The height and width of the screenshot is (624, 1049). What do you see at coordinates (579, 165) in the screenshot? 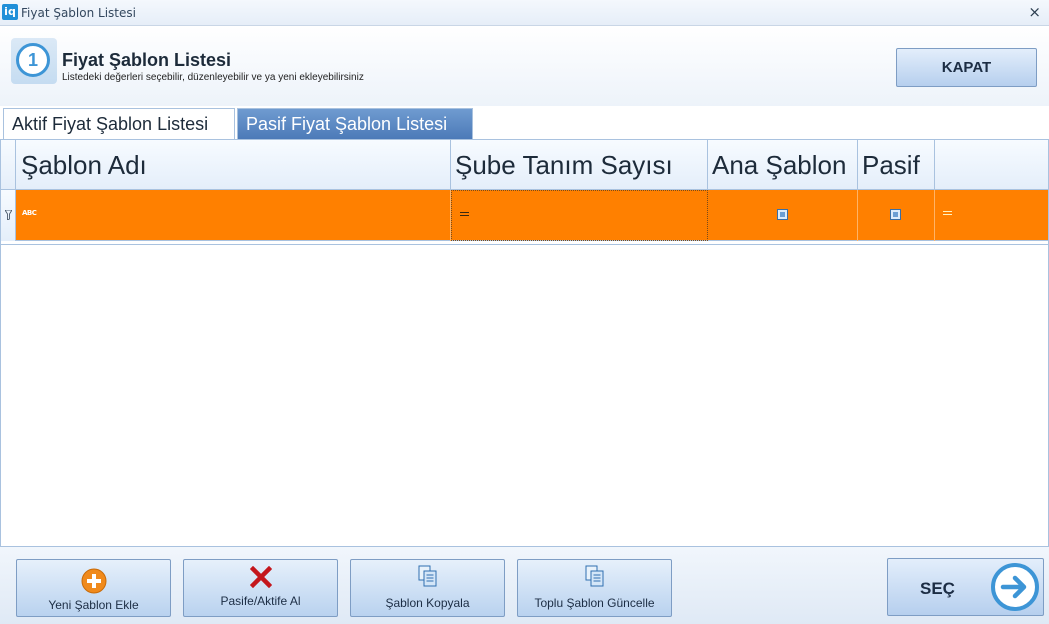
I see `column-header-sube-tanim-sayisi: Şube Tanım Sayısı` at bounding box center [579, 165].